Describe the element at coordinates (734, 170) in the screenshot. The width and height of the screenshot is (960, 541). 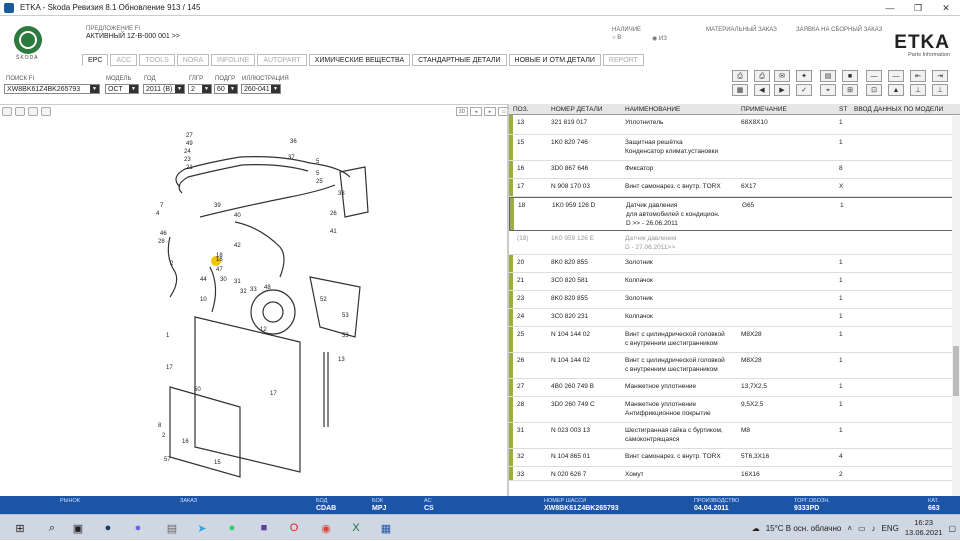
I see `table-row: 16 3D0 867 646 Фиксатор 8` at that location.